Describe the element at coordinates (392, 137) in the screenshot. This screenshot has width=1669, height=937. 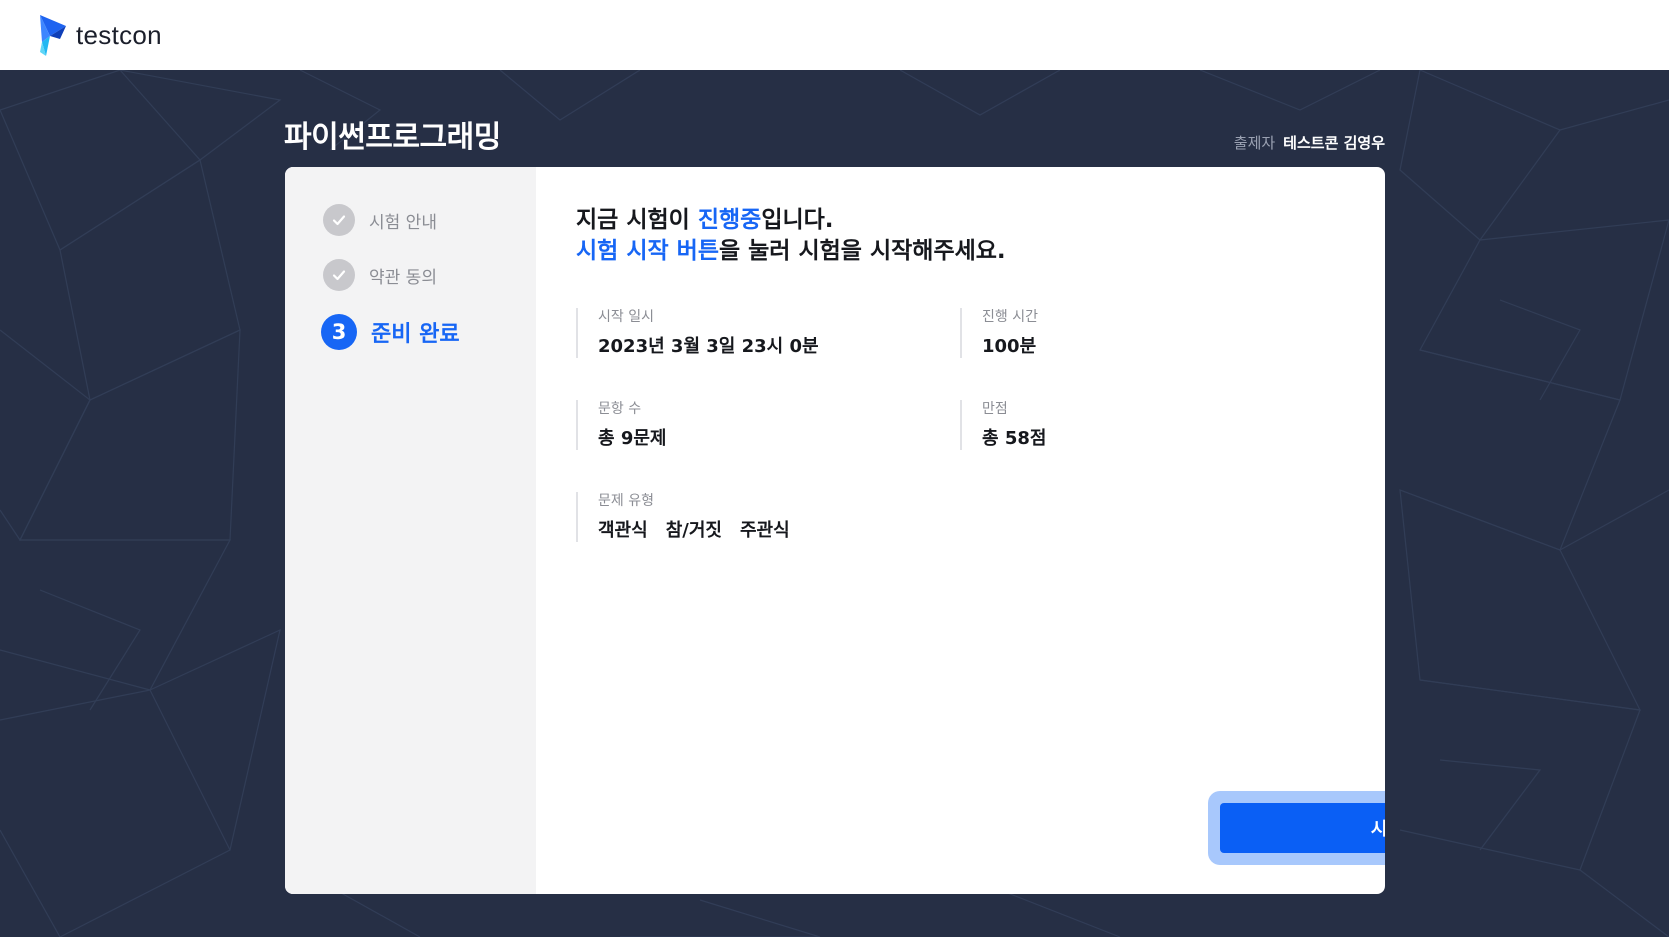
I see `exam-title: 파이썬프로그래밍` at that location.